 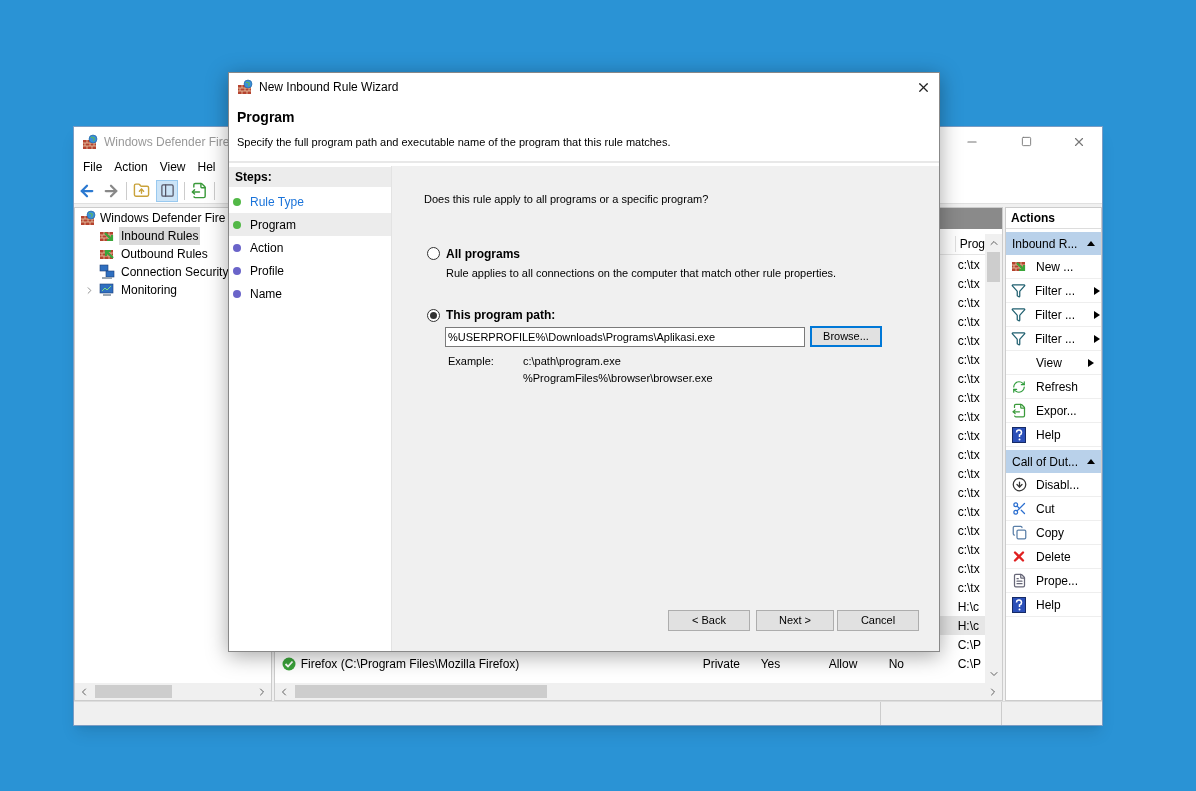 What do you see at coordinates (1019, 266) in the screenshot?
I see `new-rule-icon` at bounding box center [1019, 266].